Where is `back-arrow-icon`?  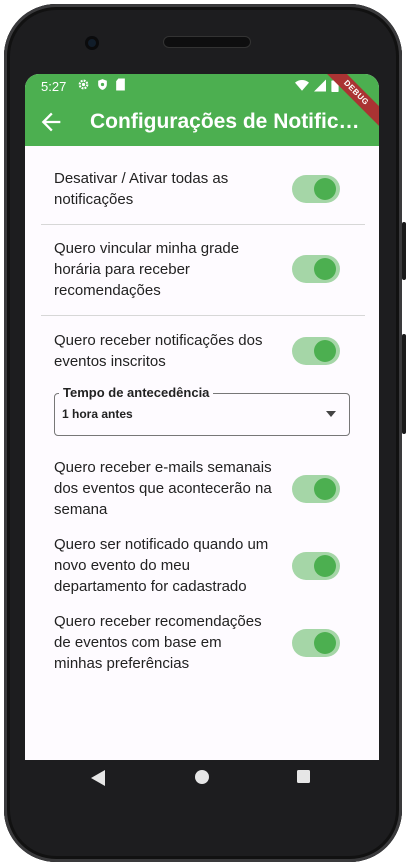 back-arrow-icon is located at coordinates (51, 122).